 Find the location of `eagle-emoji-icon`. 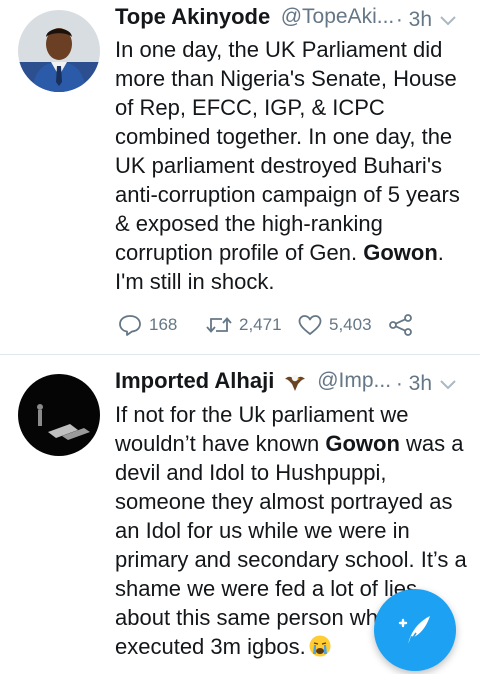

eagle-emoji-icon is located at coordinates (294, 382).